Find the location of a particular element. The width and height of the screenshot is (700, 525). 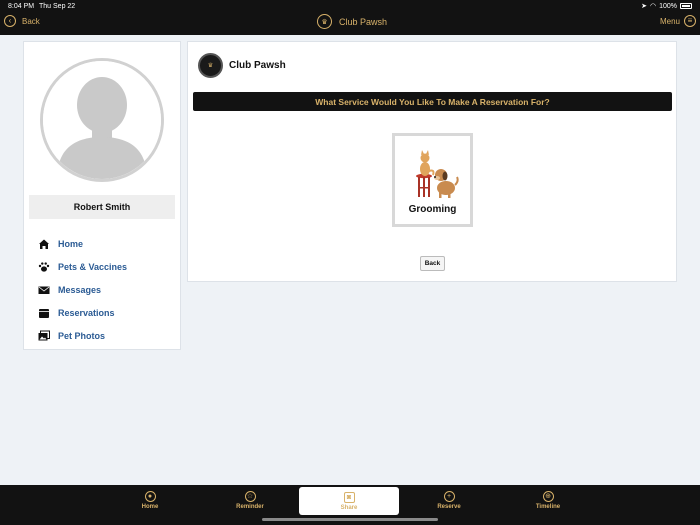

grooming-service-tile: Grooming is located at coordinates (432, 180).